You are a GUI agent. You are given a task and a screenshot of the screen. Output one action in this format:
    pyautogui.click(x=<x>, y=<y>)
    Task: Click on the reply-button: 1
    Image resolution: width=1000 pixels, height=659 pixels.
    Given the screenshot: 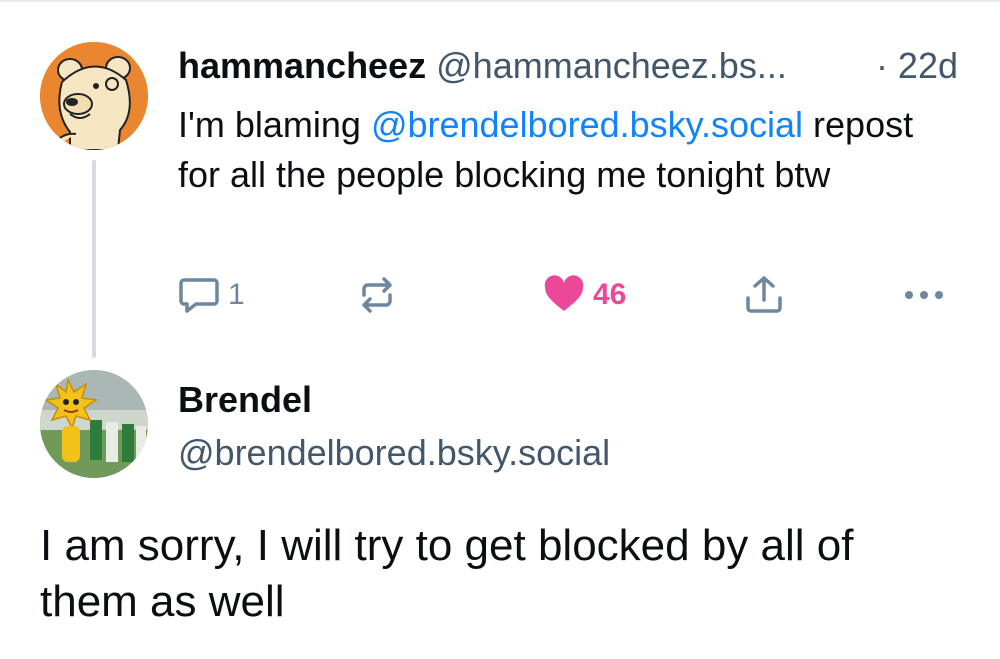 What is the action you would take?
    pyautogui.click(x=211, y=295)
    